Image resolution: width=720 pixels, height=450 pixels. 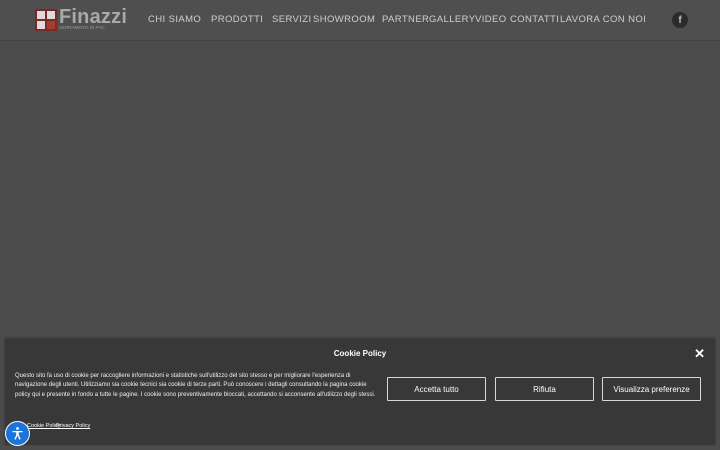 What do you see at coordinates (534, 19) in the screenshot?
I see `nav-contatti: CONTATTI` at bounding box center [534, 19].